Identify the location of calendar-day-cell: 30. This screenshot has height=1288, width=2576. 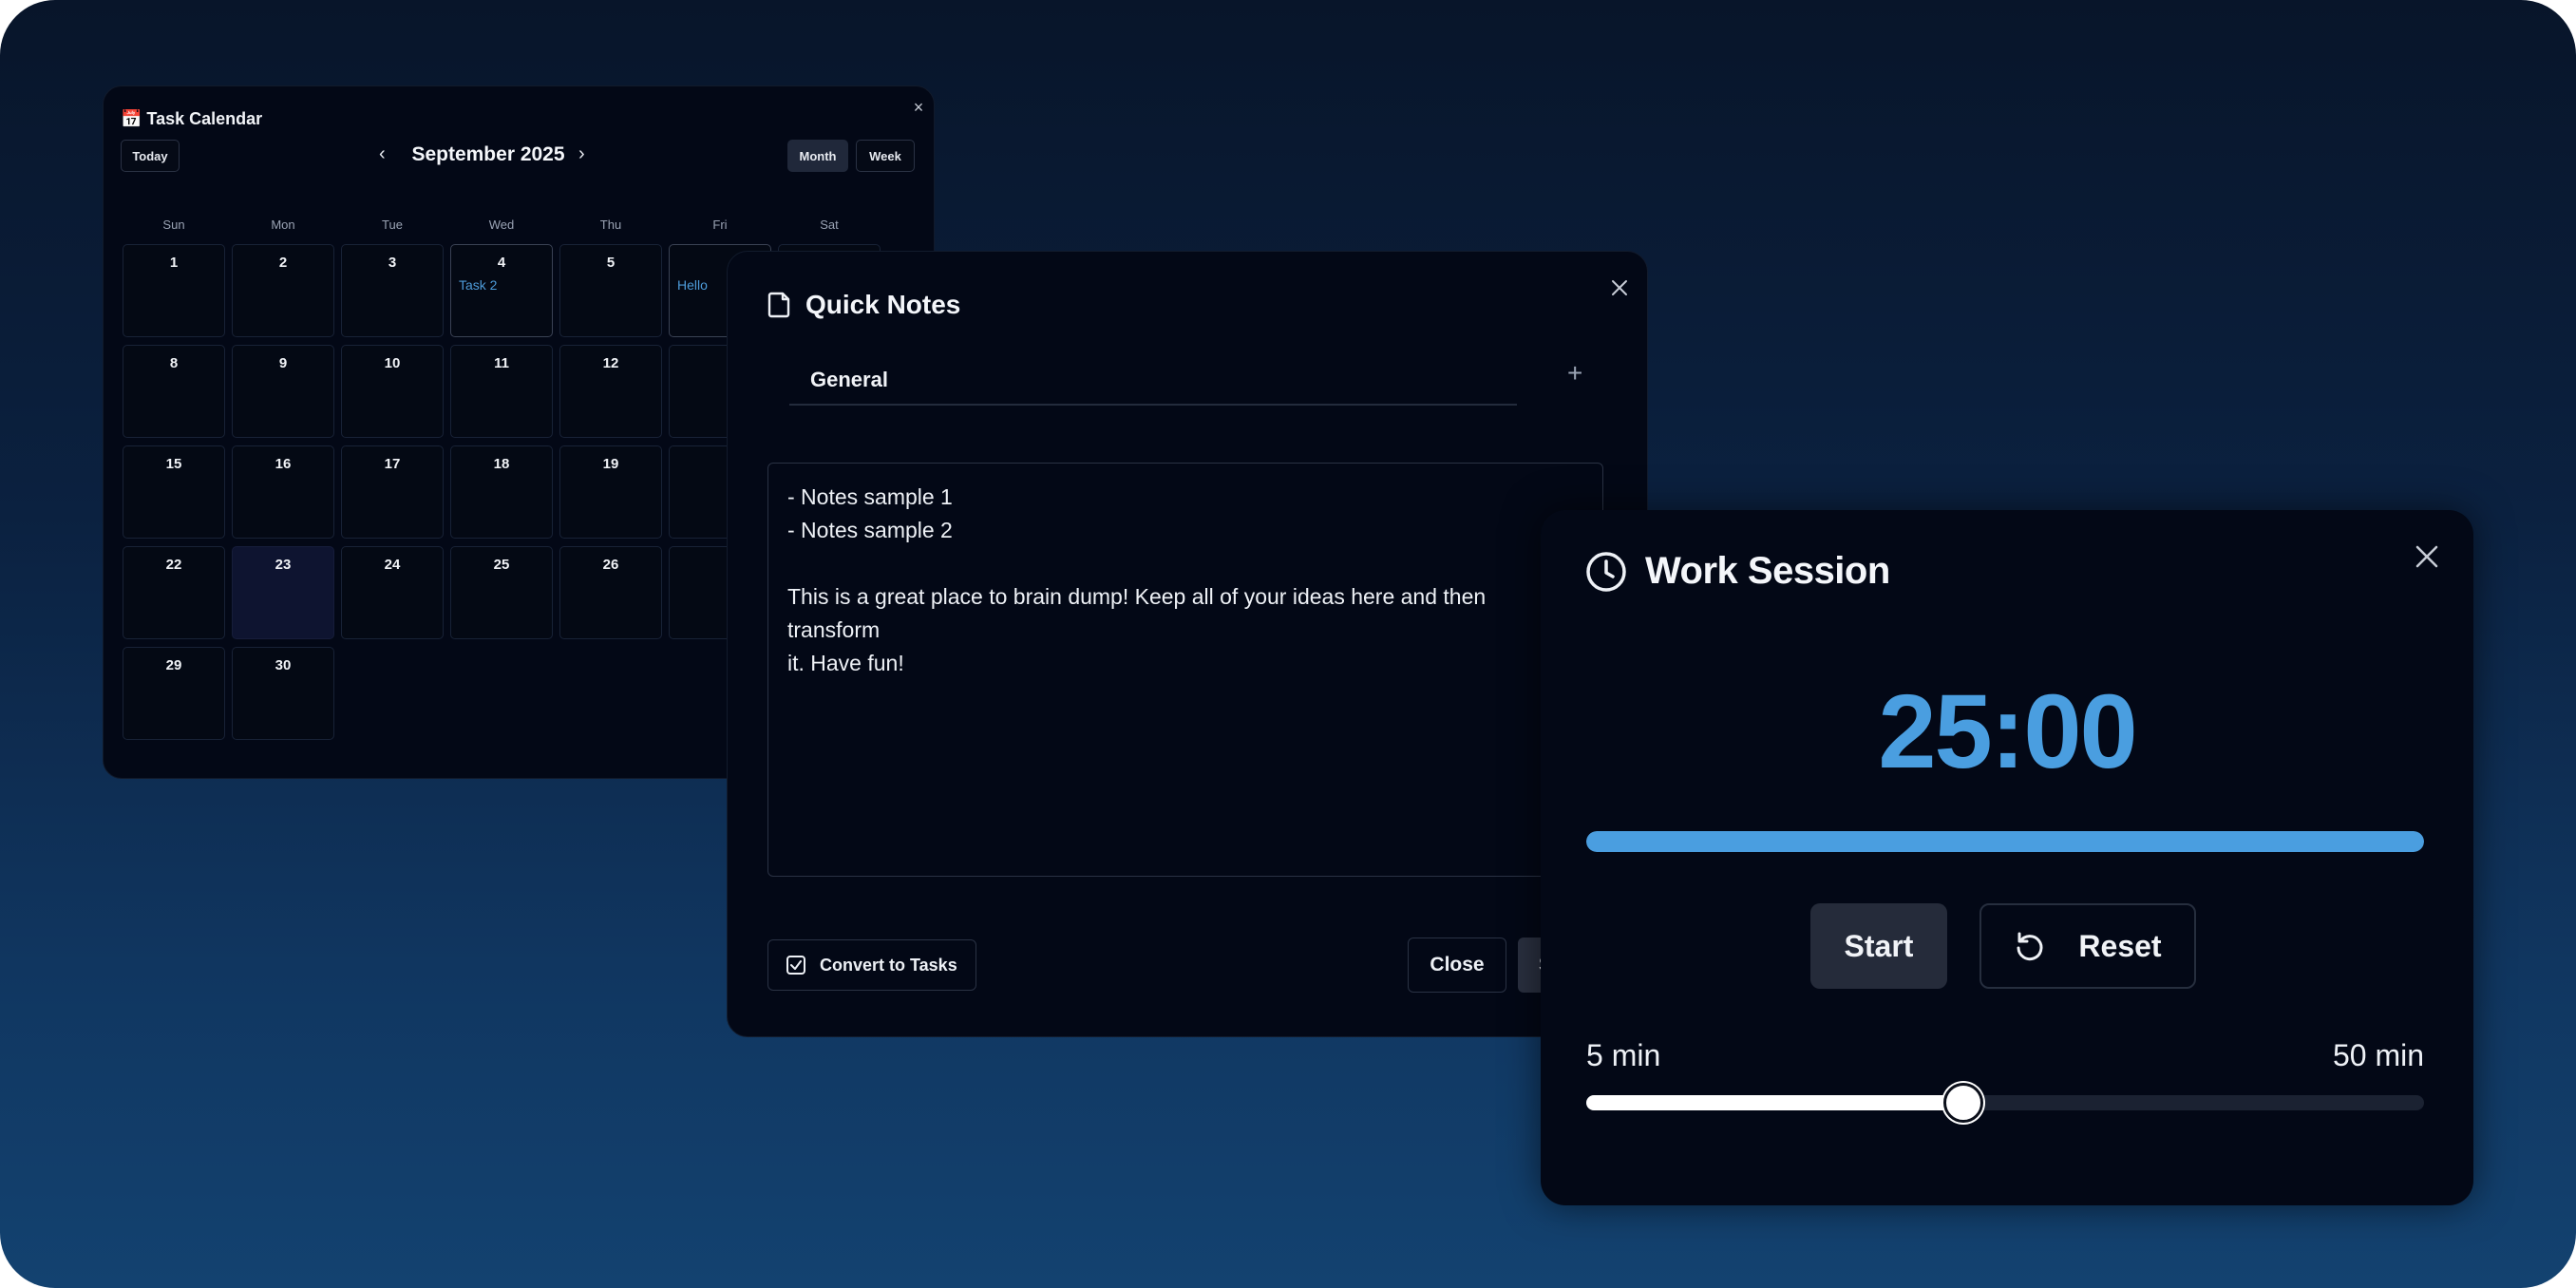
(283, 693).